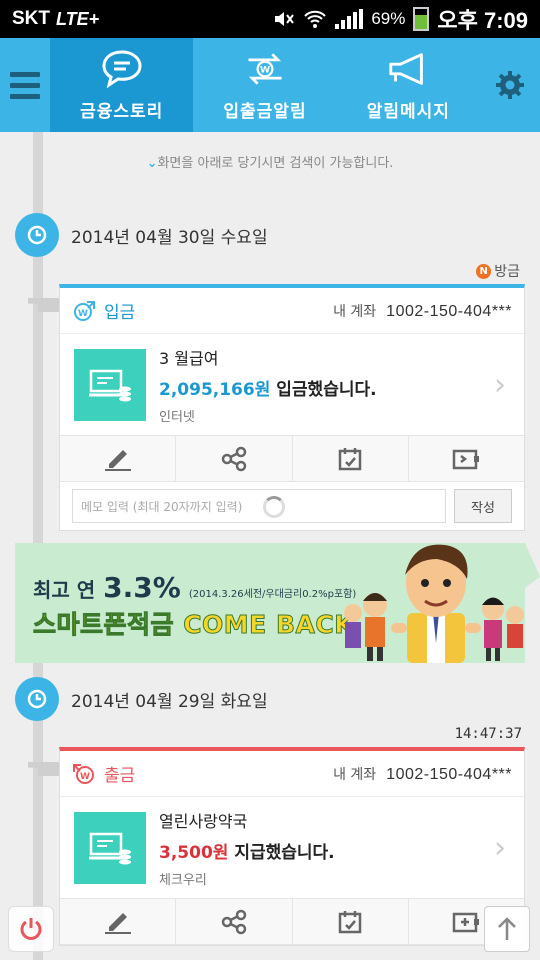 The image size is (540, 960). Describe the element at coordinates (189, 358) in the screenshot. I see `transaction-title: 3 월급여` at that location.